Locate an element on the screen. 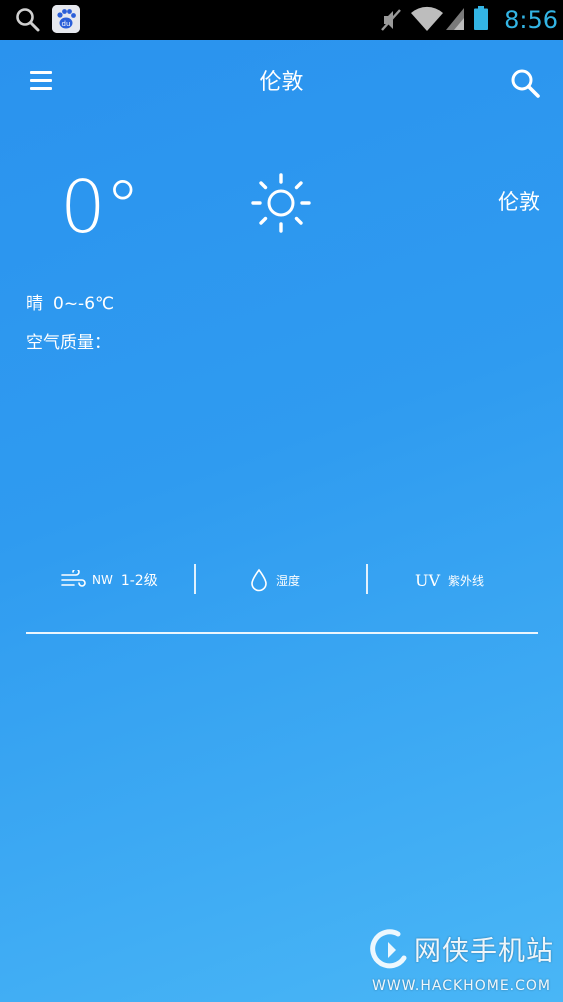  wind-info: NW 1-2级 is located at coordinates (120, 580).